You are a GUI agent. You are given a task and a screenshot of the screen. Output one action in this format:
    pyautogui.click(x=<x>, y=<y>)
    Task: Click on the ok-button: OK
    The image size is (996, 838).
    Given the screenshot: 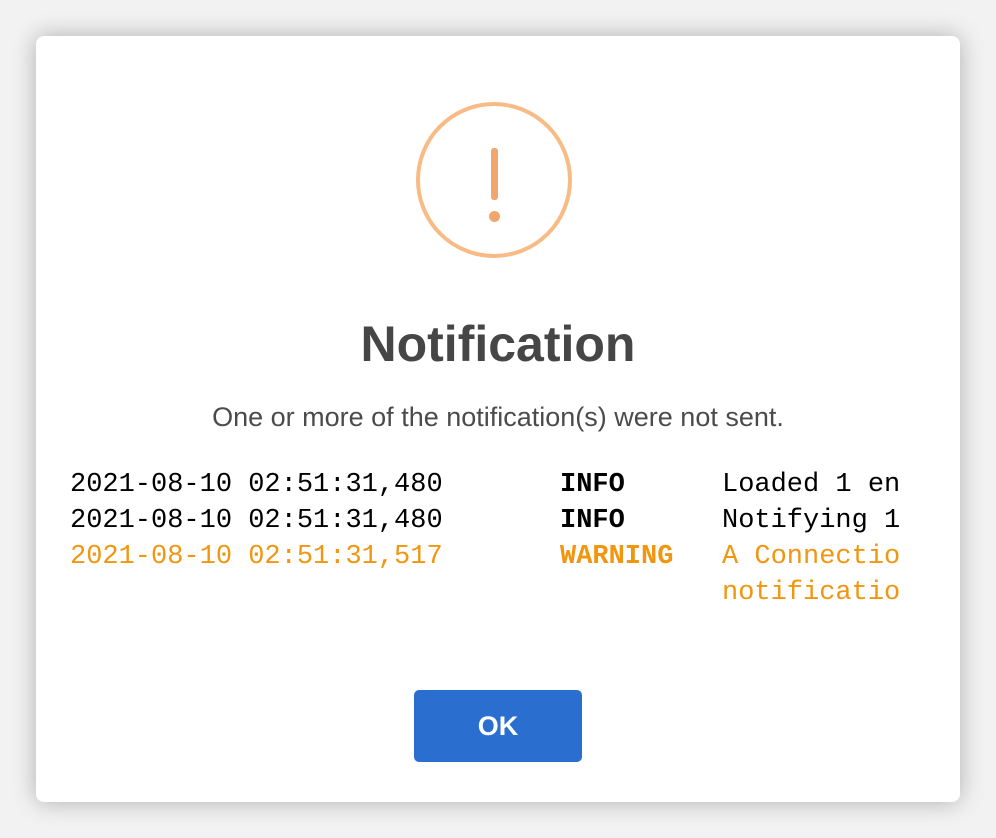 What is the action you would take?
    pyautogui.click(x=498, y=726)
    